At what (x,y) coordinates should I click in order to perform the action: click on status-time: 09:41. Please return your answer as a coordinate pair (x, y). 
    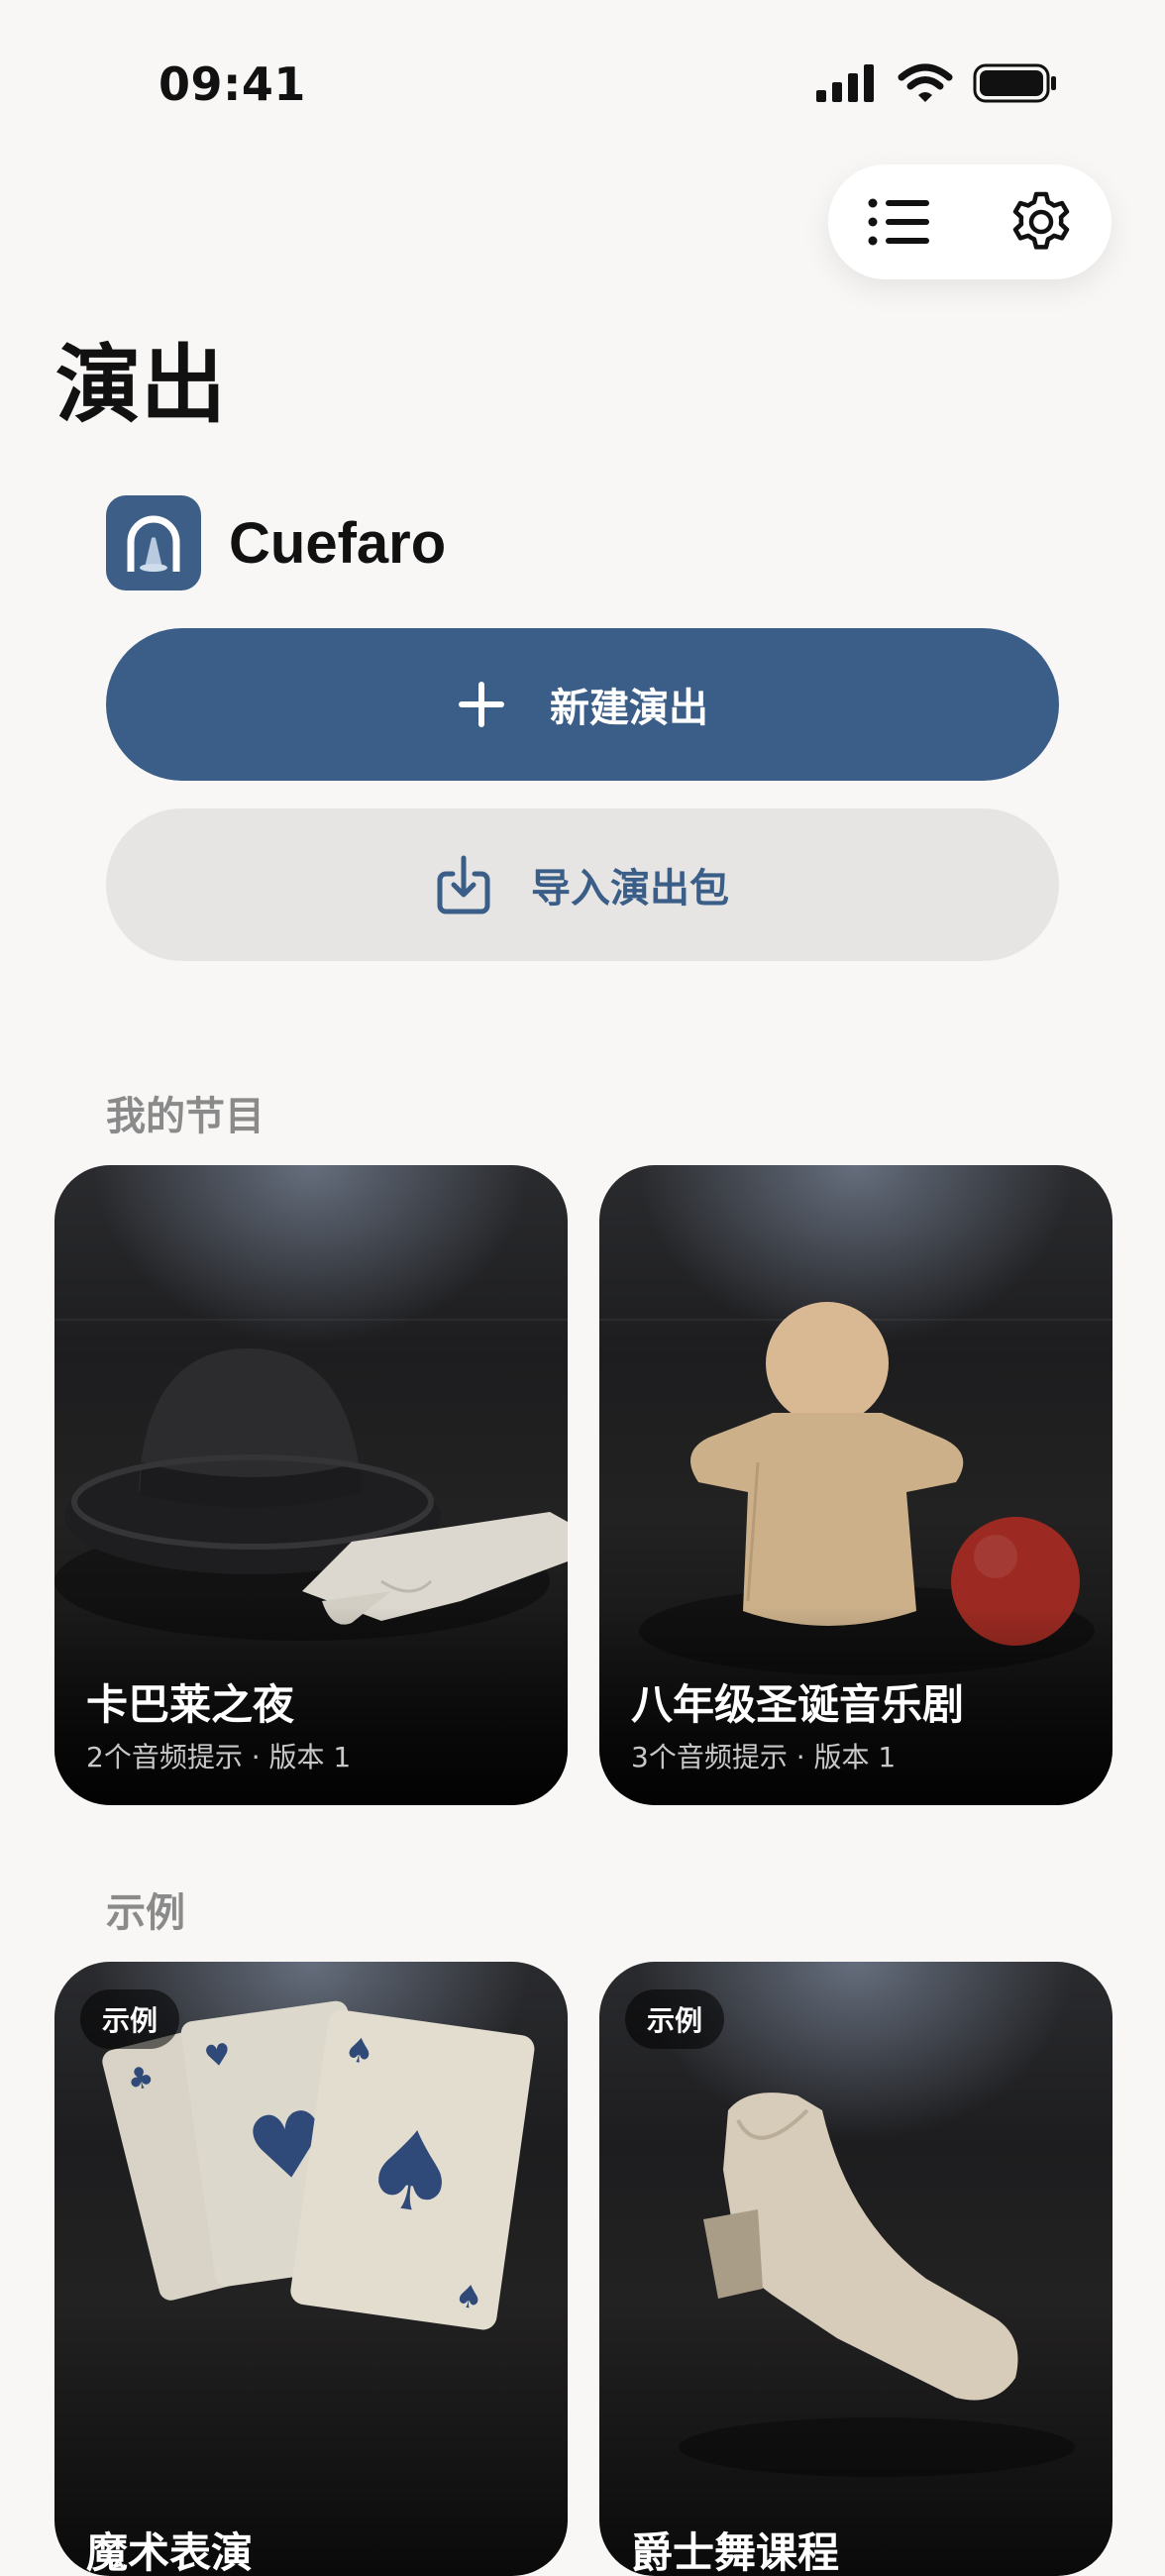
    Looking at the image, I should click on (232, 84).